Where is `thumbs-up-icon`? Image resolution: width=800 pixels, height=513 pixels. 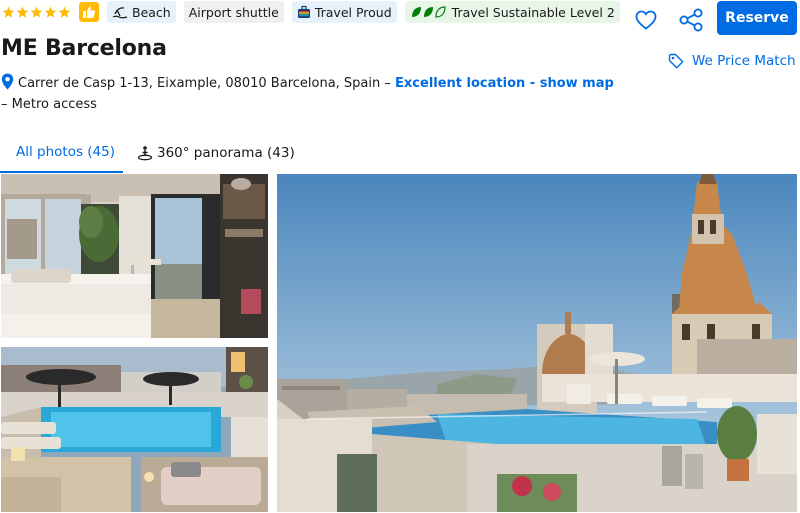
thumbs-up-icon is located at coordinates (89, 12).